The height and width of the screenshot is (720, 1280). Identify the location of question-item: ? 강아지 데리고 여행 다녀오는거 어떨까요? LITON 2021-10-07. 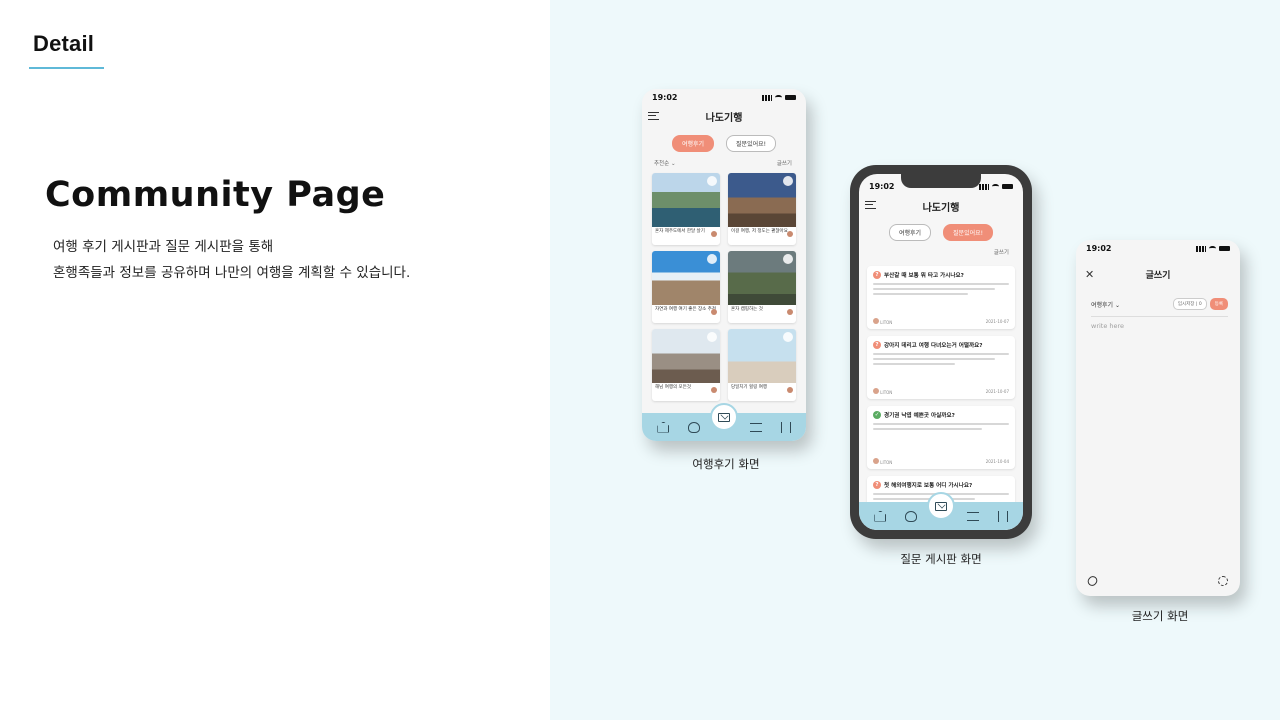
(941, 367).